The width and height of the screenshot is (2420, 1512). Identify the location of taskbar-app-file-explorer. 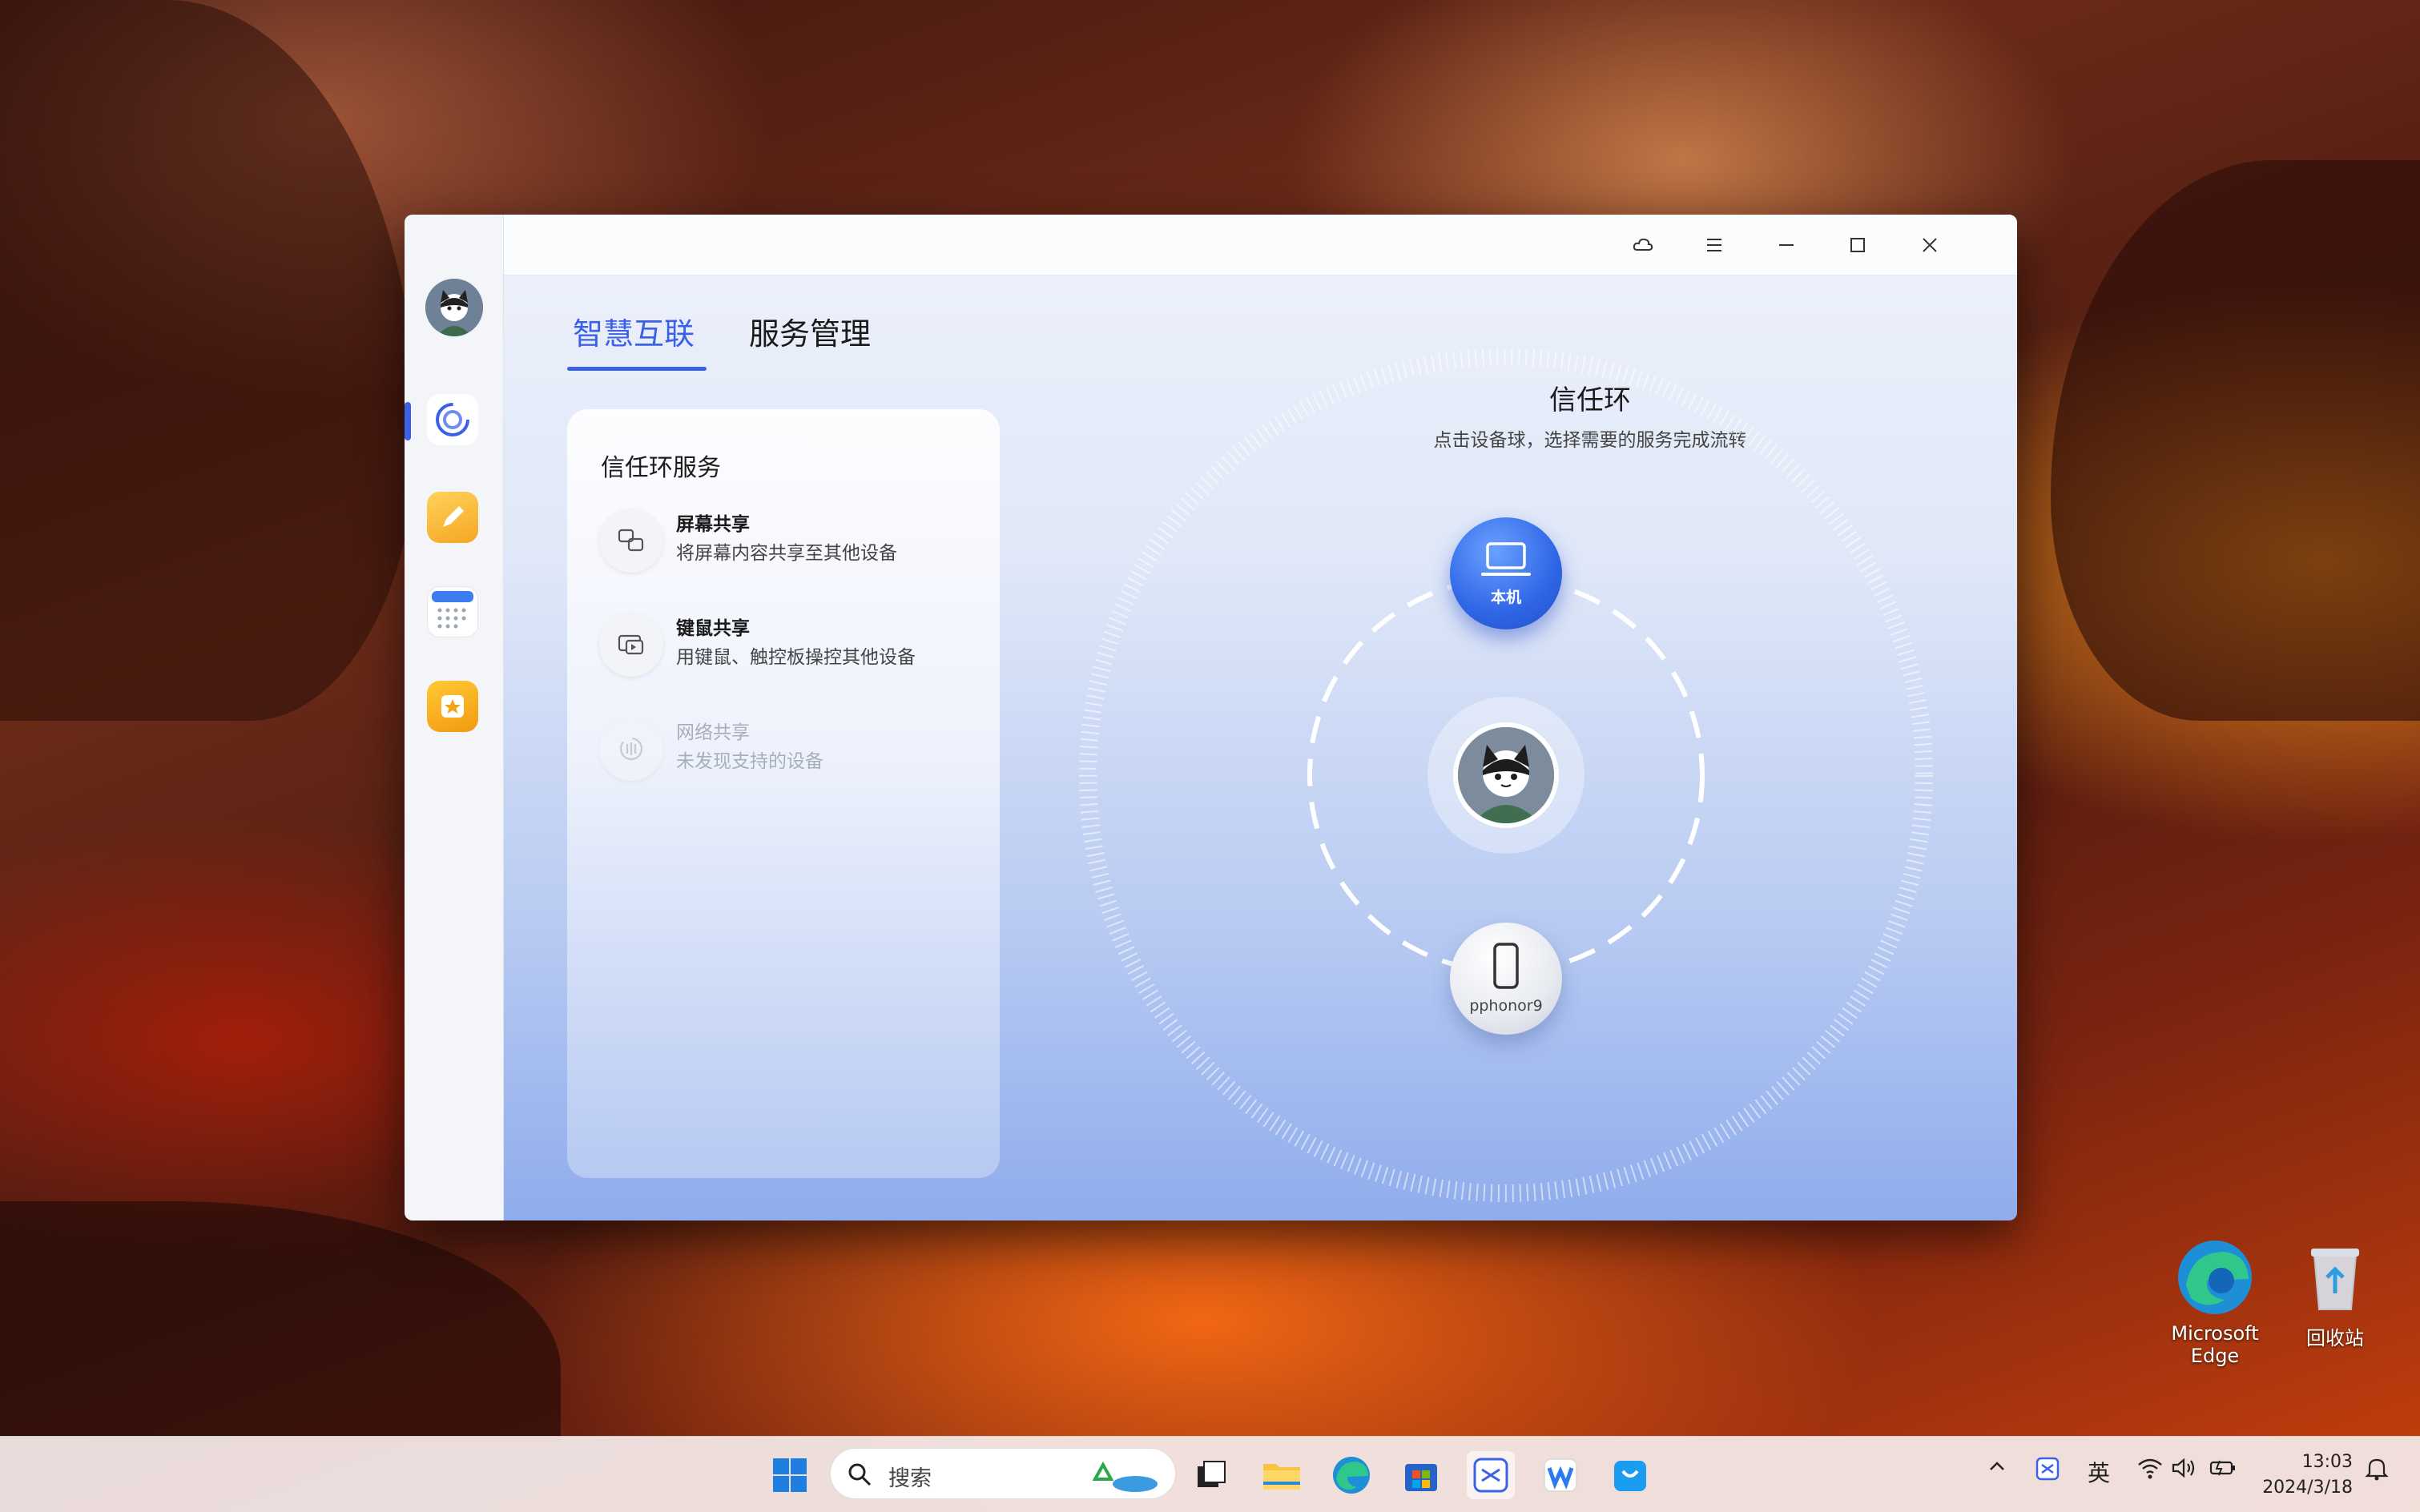
(1282, 1475).